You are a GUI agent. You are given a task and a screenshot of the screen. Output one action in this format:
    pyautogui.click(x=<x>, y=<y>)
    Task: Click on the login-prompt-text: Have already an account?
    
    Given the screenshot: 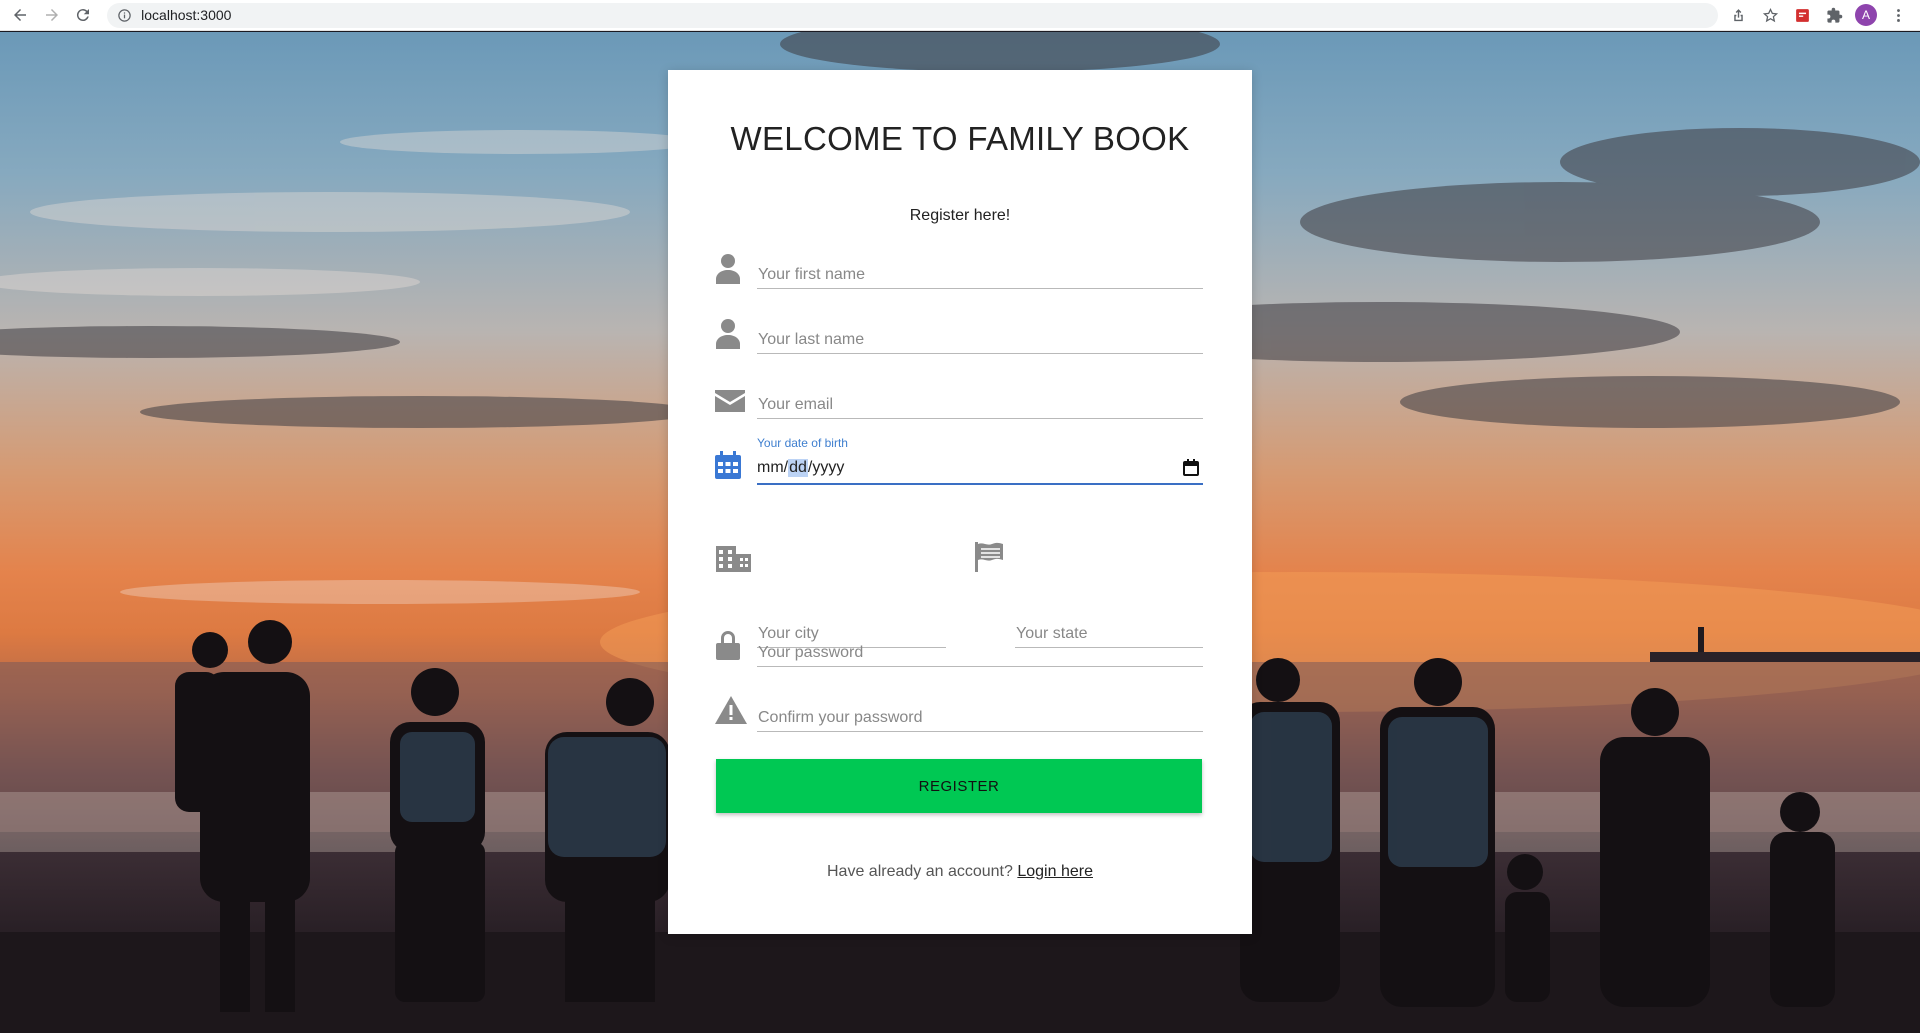 What is the action you would take?
    pyautogui.click(x=920, y=871)
    